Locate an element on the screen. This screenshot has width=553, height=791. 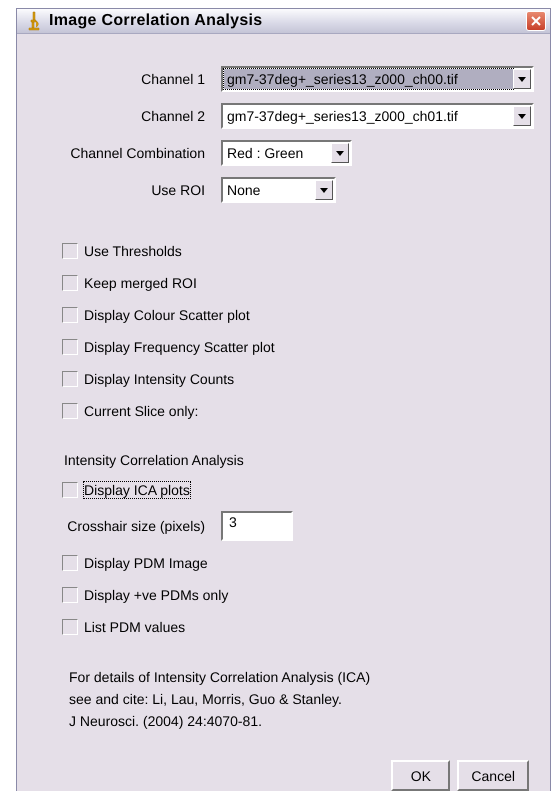
checkbox-label: Current Slice only: is located at coordinates (141, 411).